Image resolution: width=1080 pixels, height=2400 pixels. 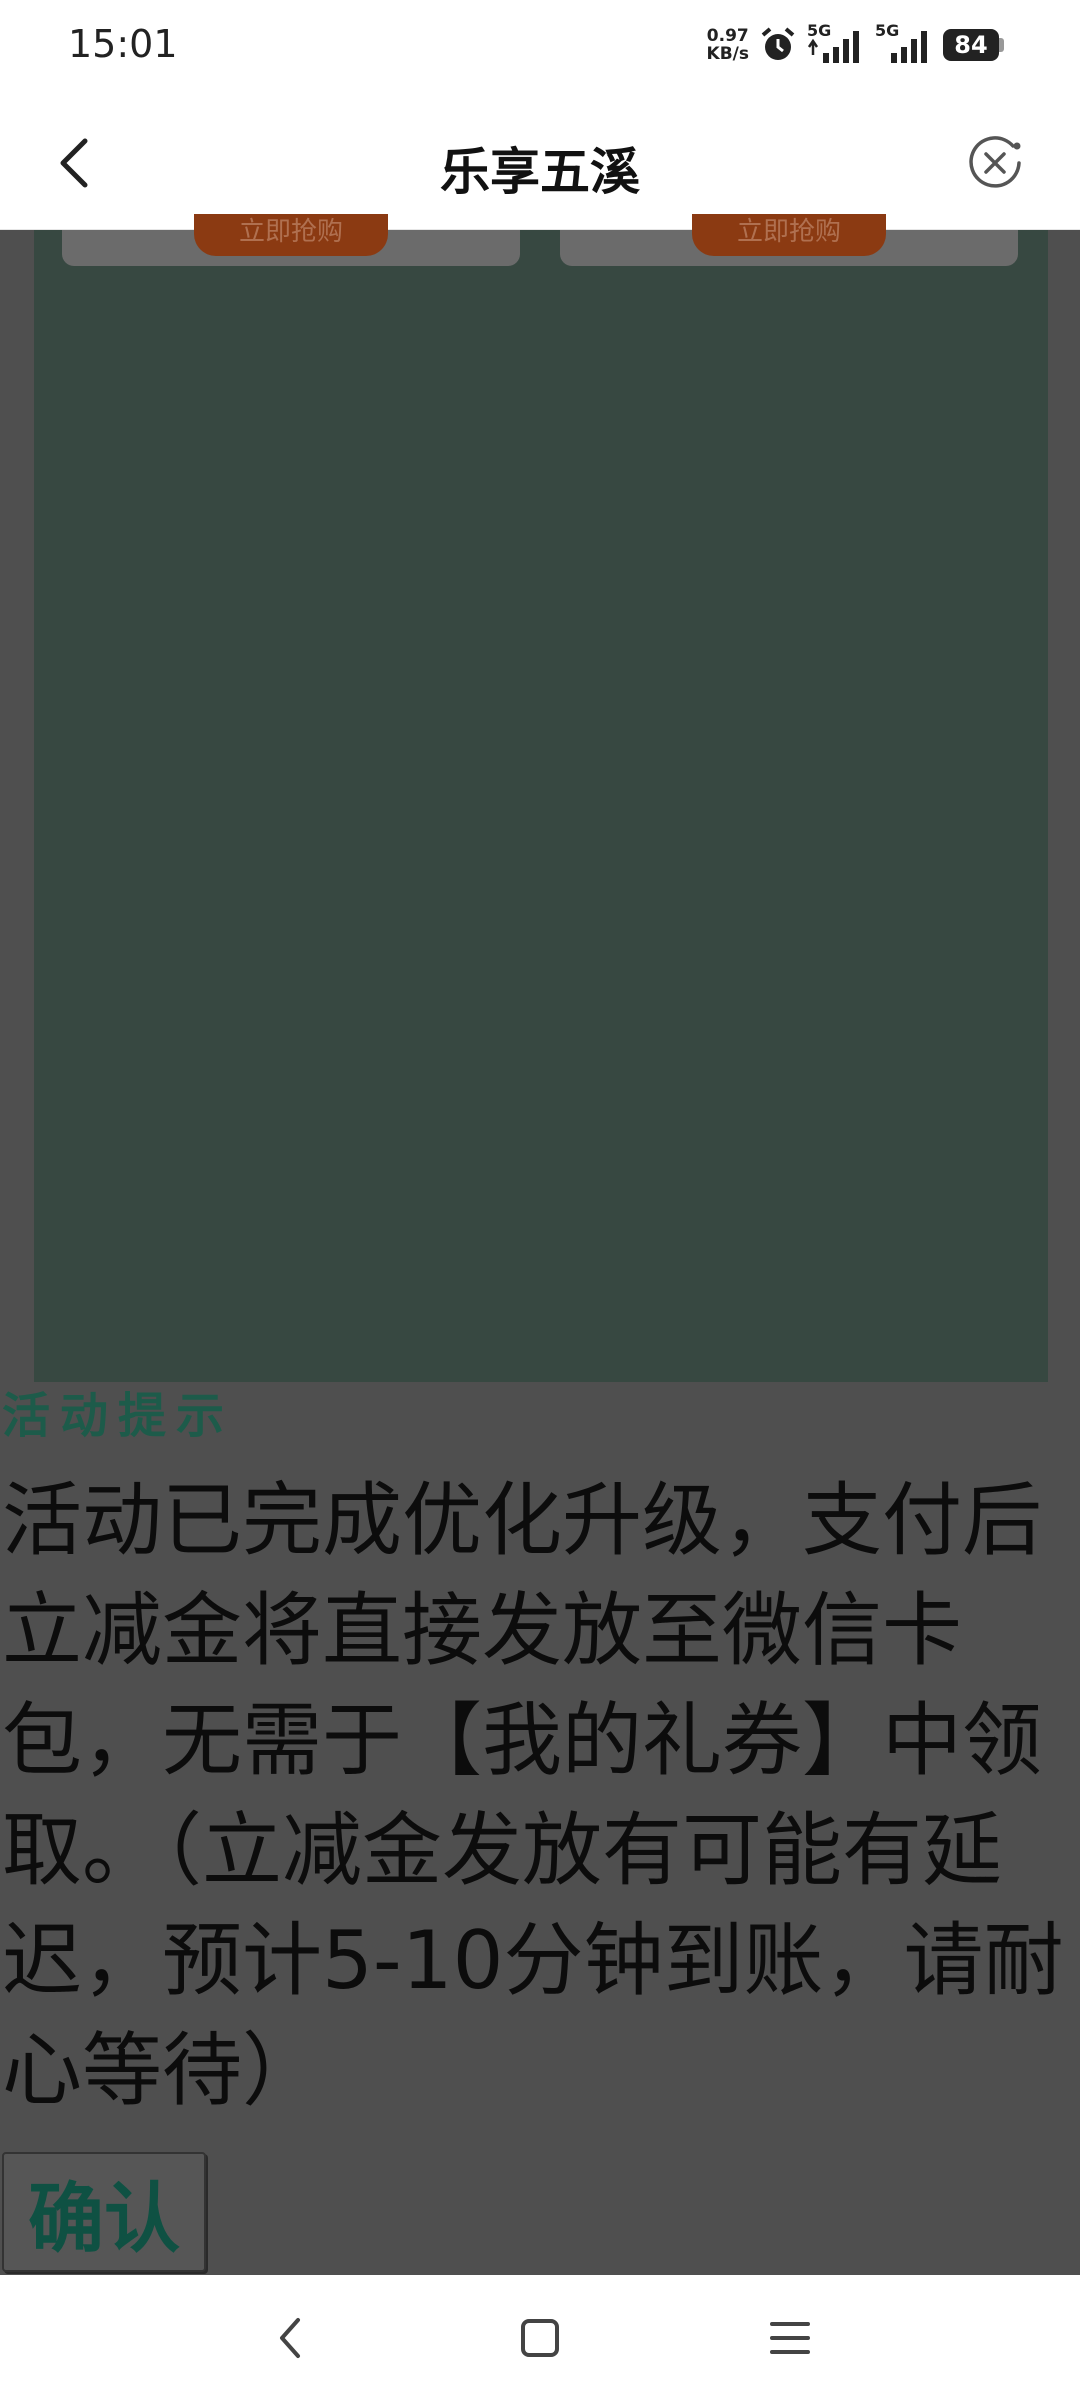 I want to click on status-bar: 15:01 0.97 KB/s 5G 5G 84, so click(x=540, y=46).